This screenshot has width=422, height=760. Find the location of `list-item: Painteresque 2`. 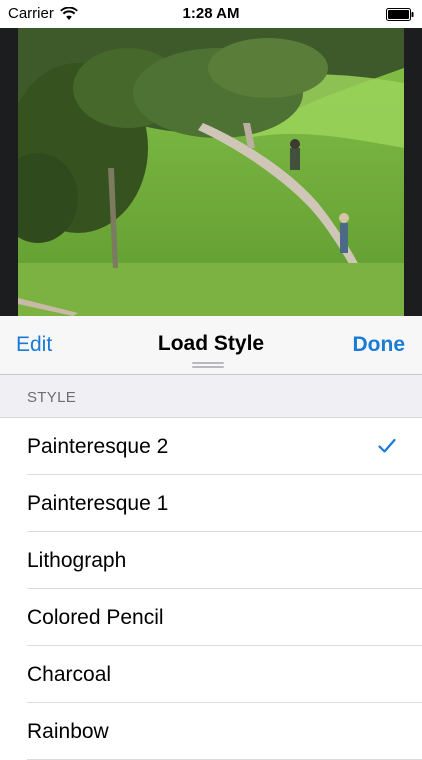

list-item: Painteresque 2 is located at coordinates (211, 446).